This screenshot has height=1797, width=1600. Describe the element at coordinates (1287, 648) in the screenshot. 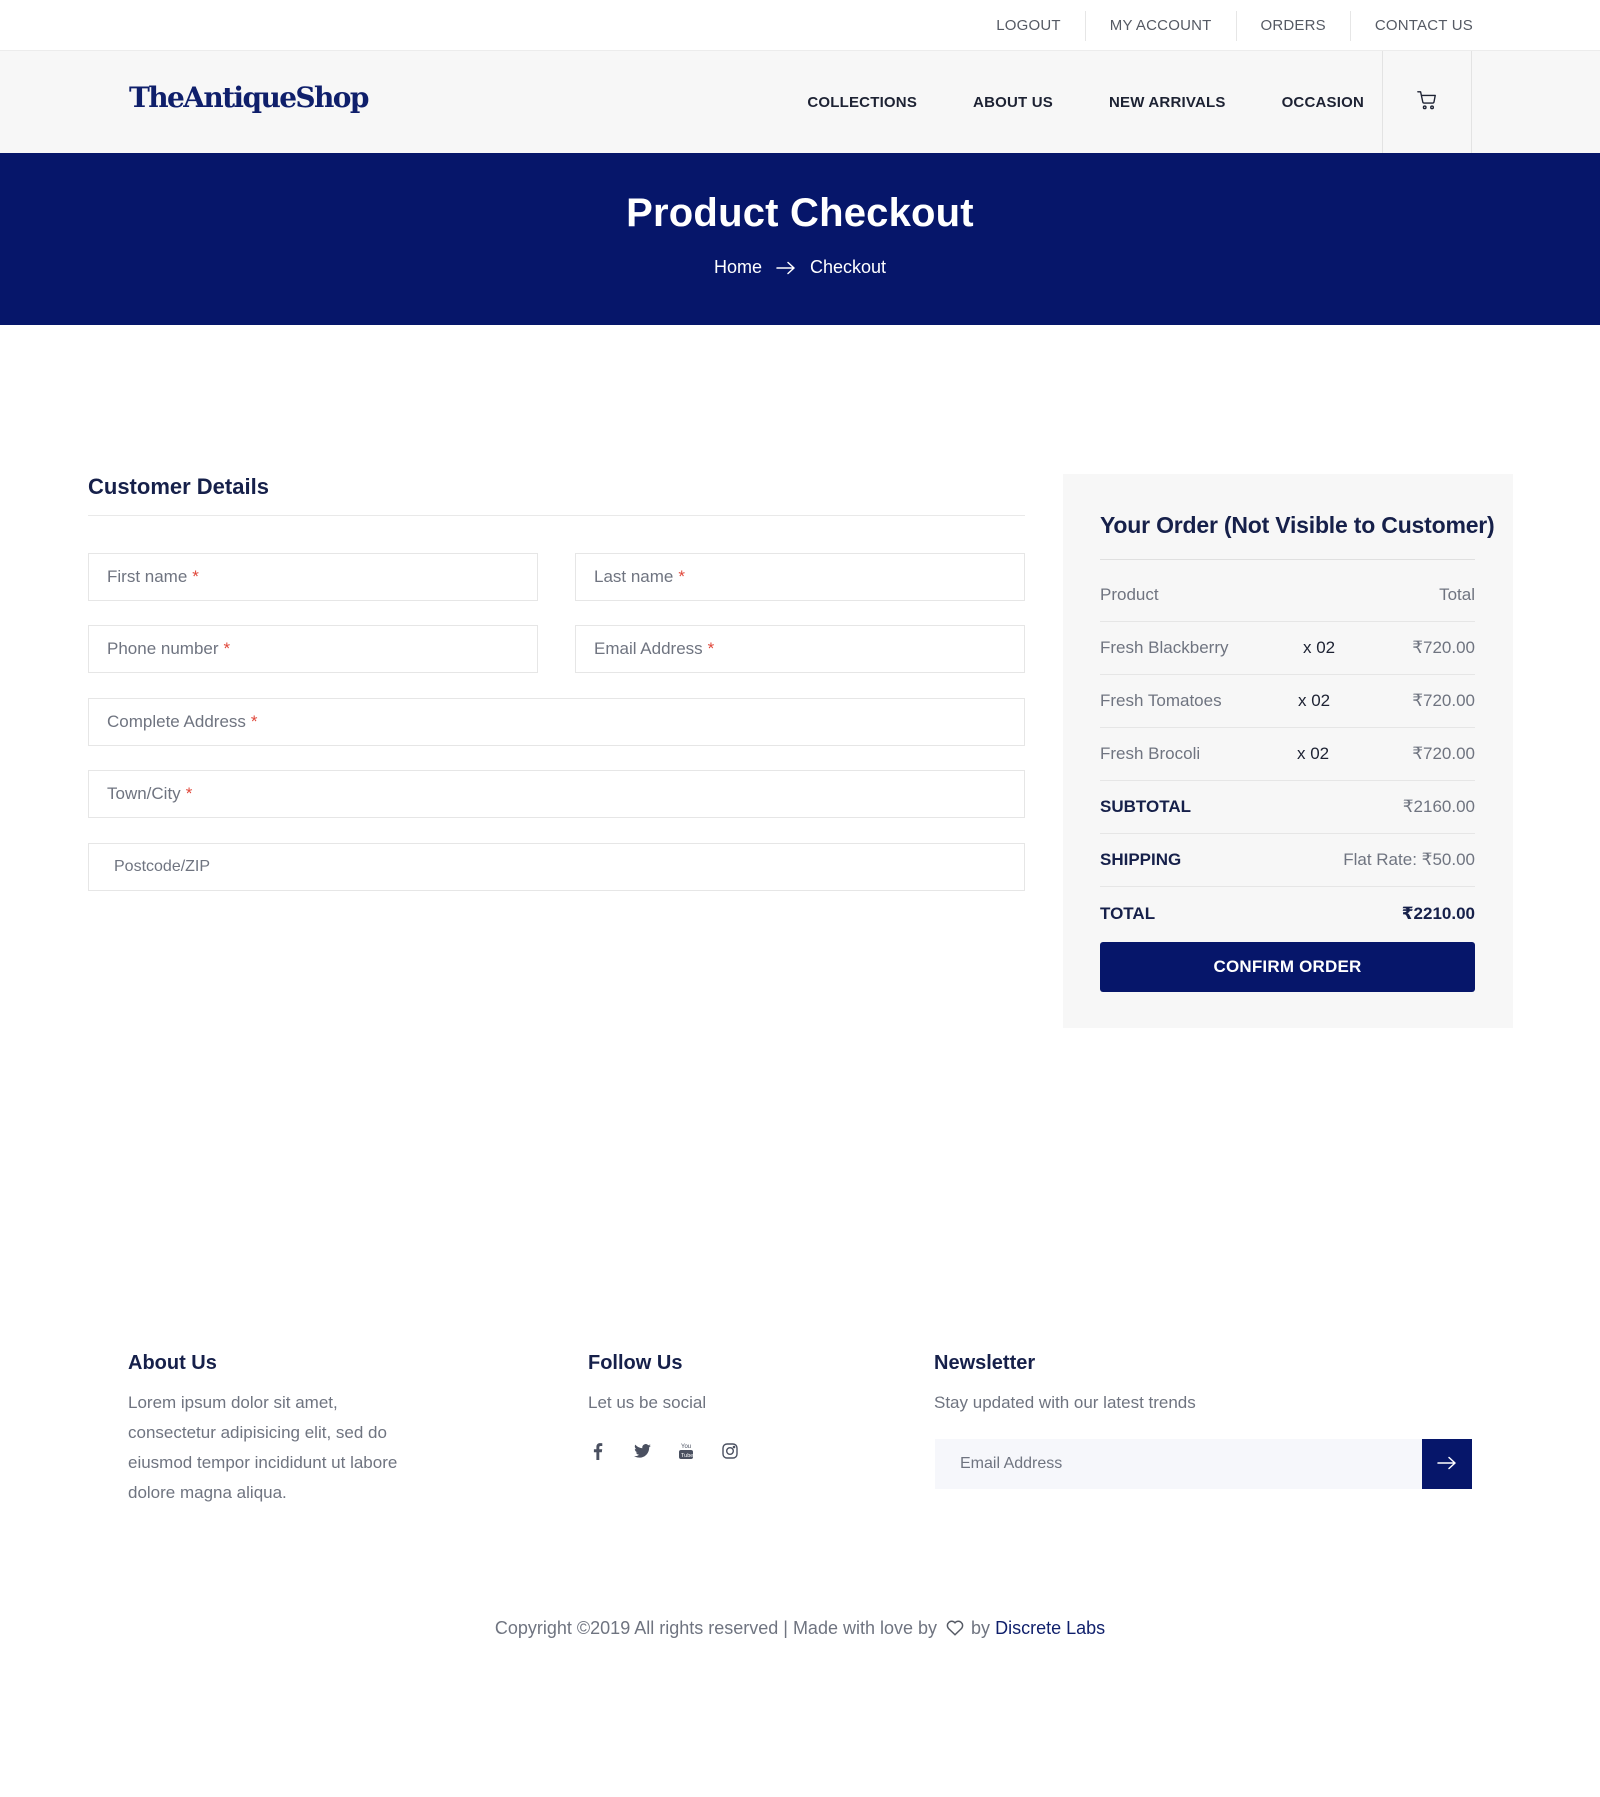

I see `order-item-row: Fresh Blackberry x 02 ₹720.00` at that location.